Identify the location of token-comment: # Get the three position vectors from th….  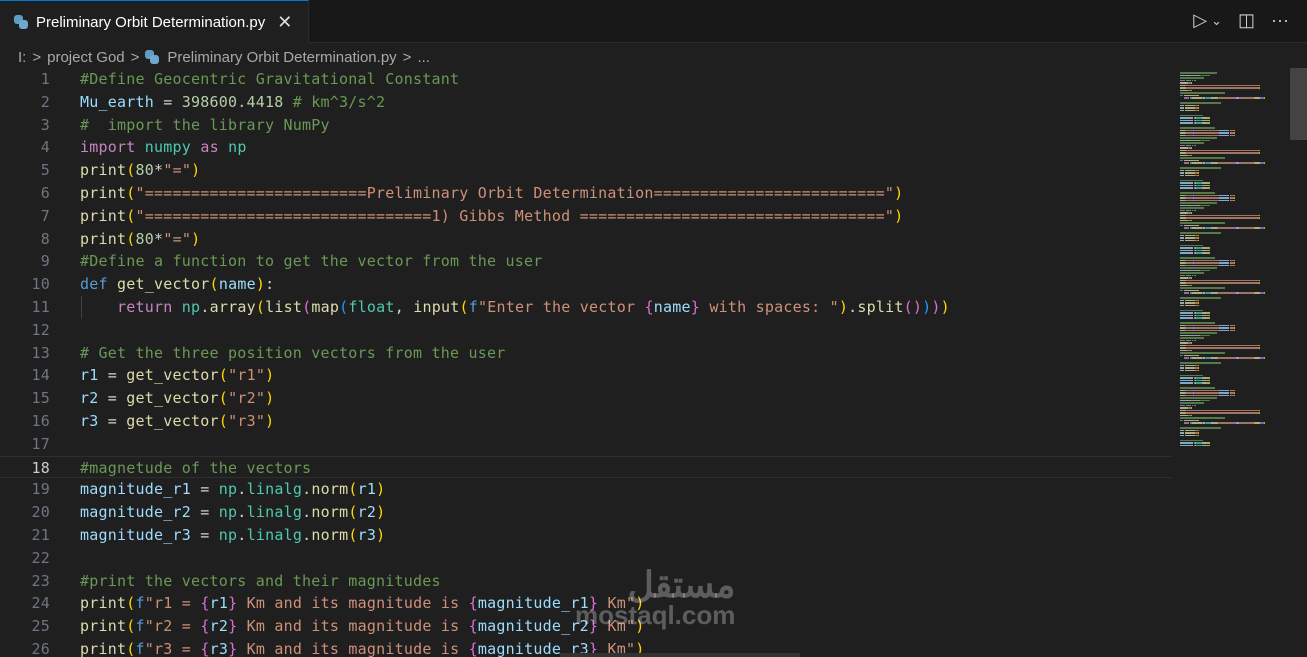
(293, 352).